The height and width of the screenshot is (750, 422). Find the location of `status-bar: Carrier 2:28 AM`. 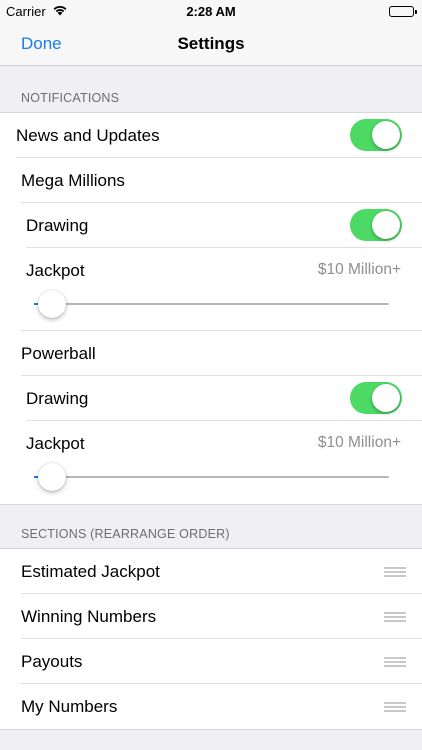

status-bar: Carrier 2:28 AM is located at coordinates (211, 11).